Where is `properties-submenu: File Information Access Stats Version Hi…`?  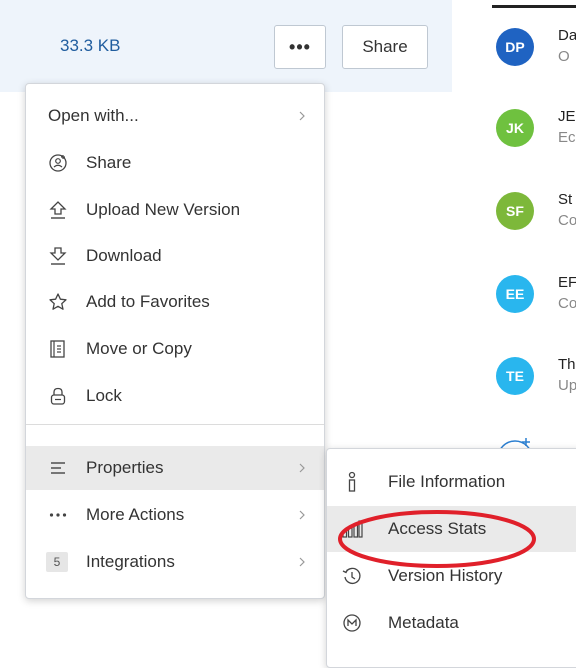
properties-submenu: File Information Access Stats Version Hi… is located at coordinates (451, 558).